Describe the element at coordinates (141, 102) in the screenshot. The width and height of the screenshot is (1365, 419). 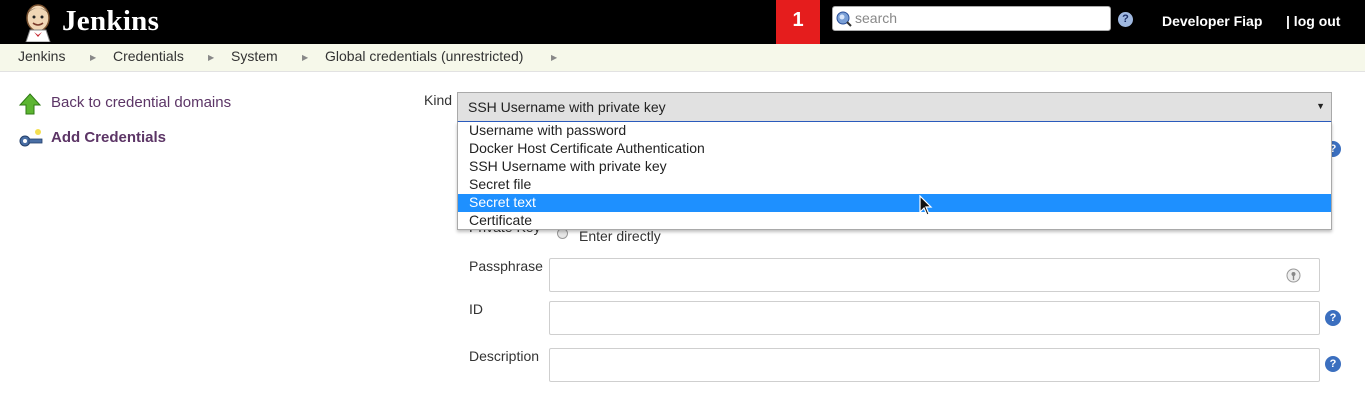
I see `sidebar-item-label: Back to credential domains` at that location.